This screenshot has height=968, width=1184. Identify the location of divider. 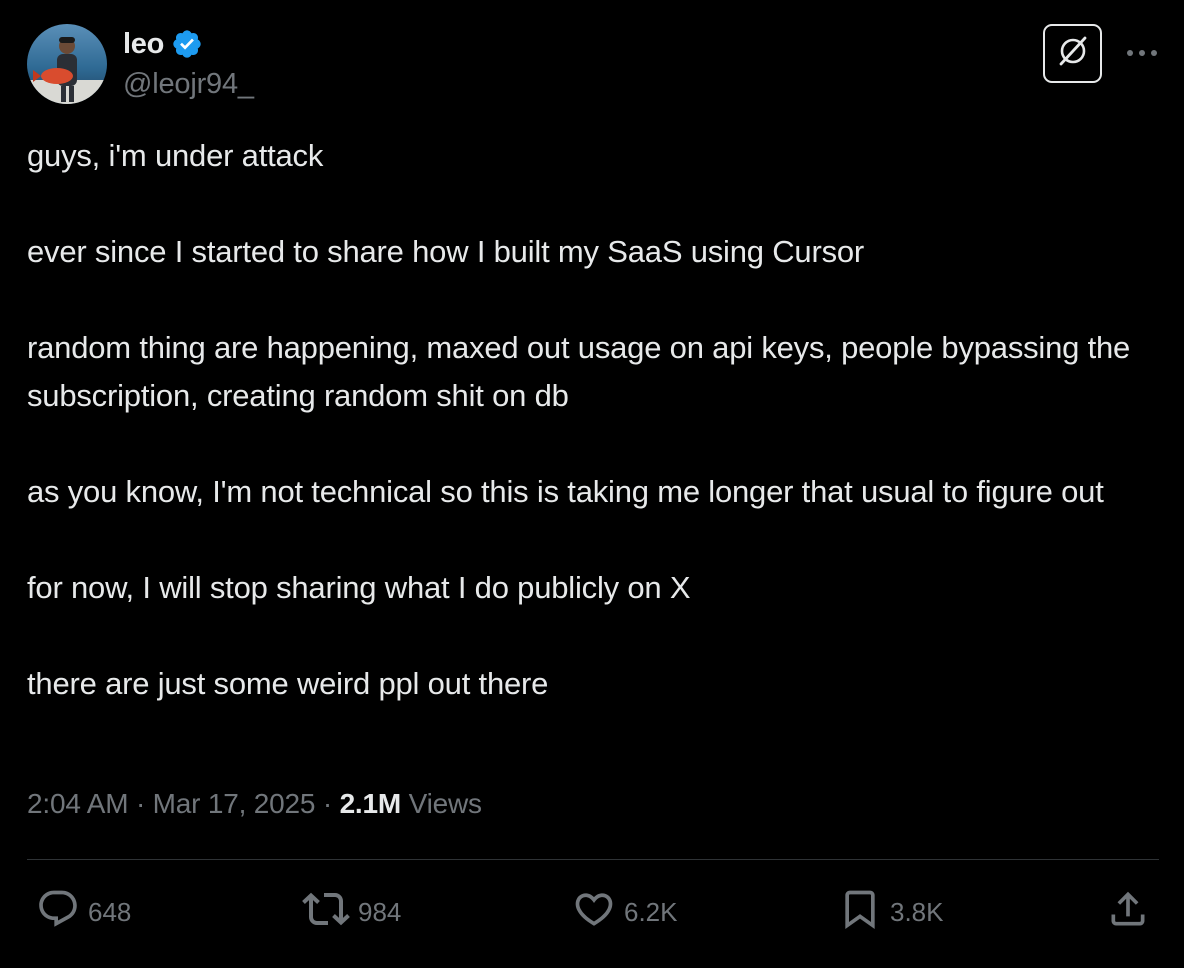
(593, 859).